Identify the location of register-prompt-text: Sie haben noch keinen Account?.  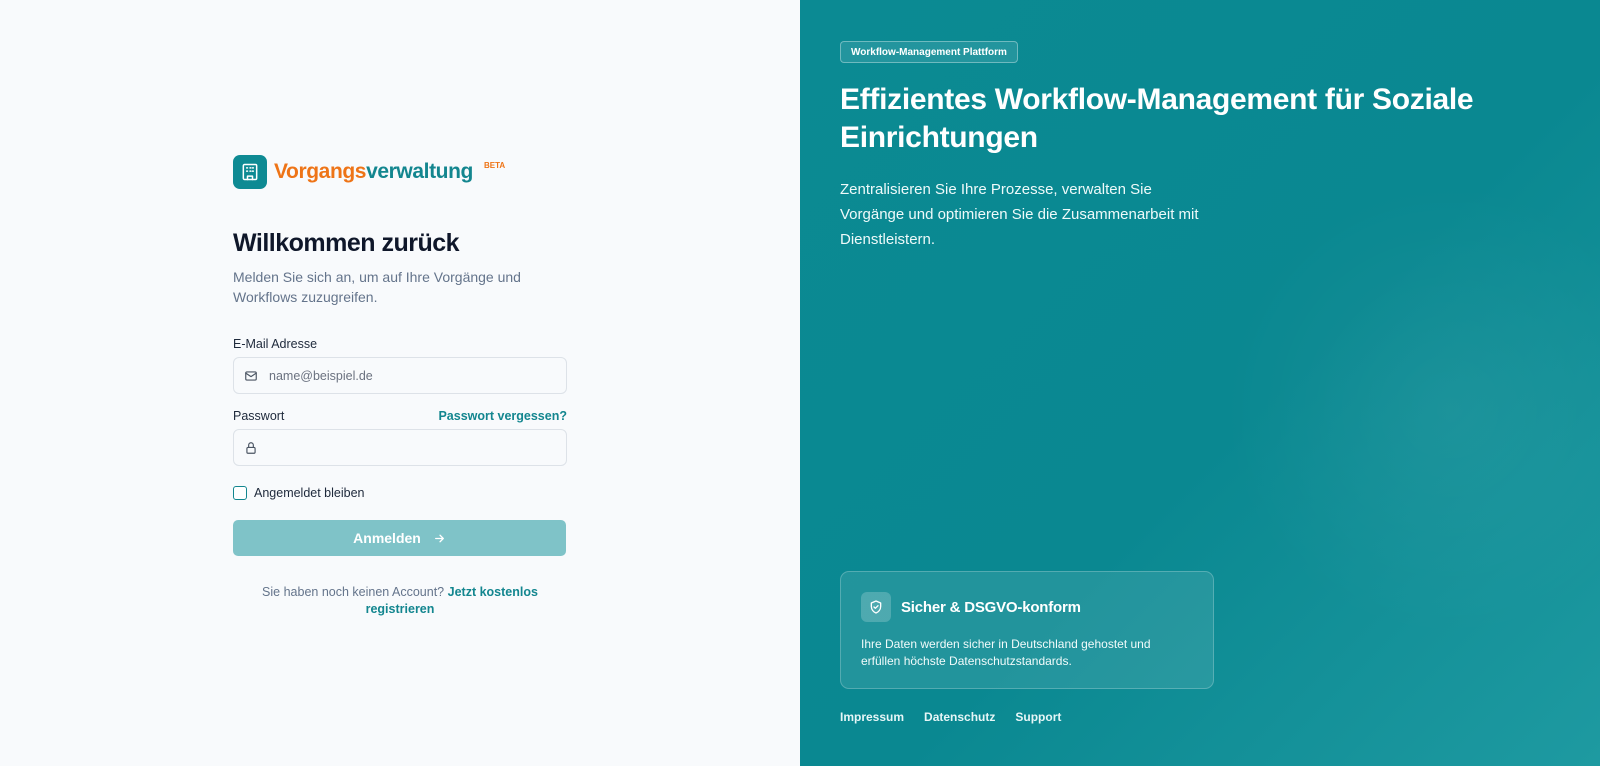
(353, 592).